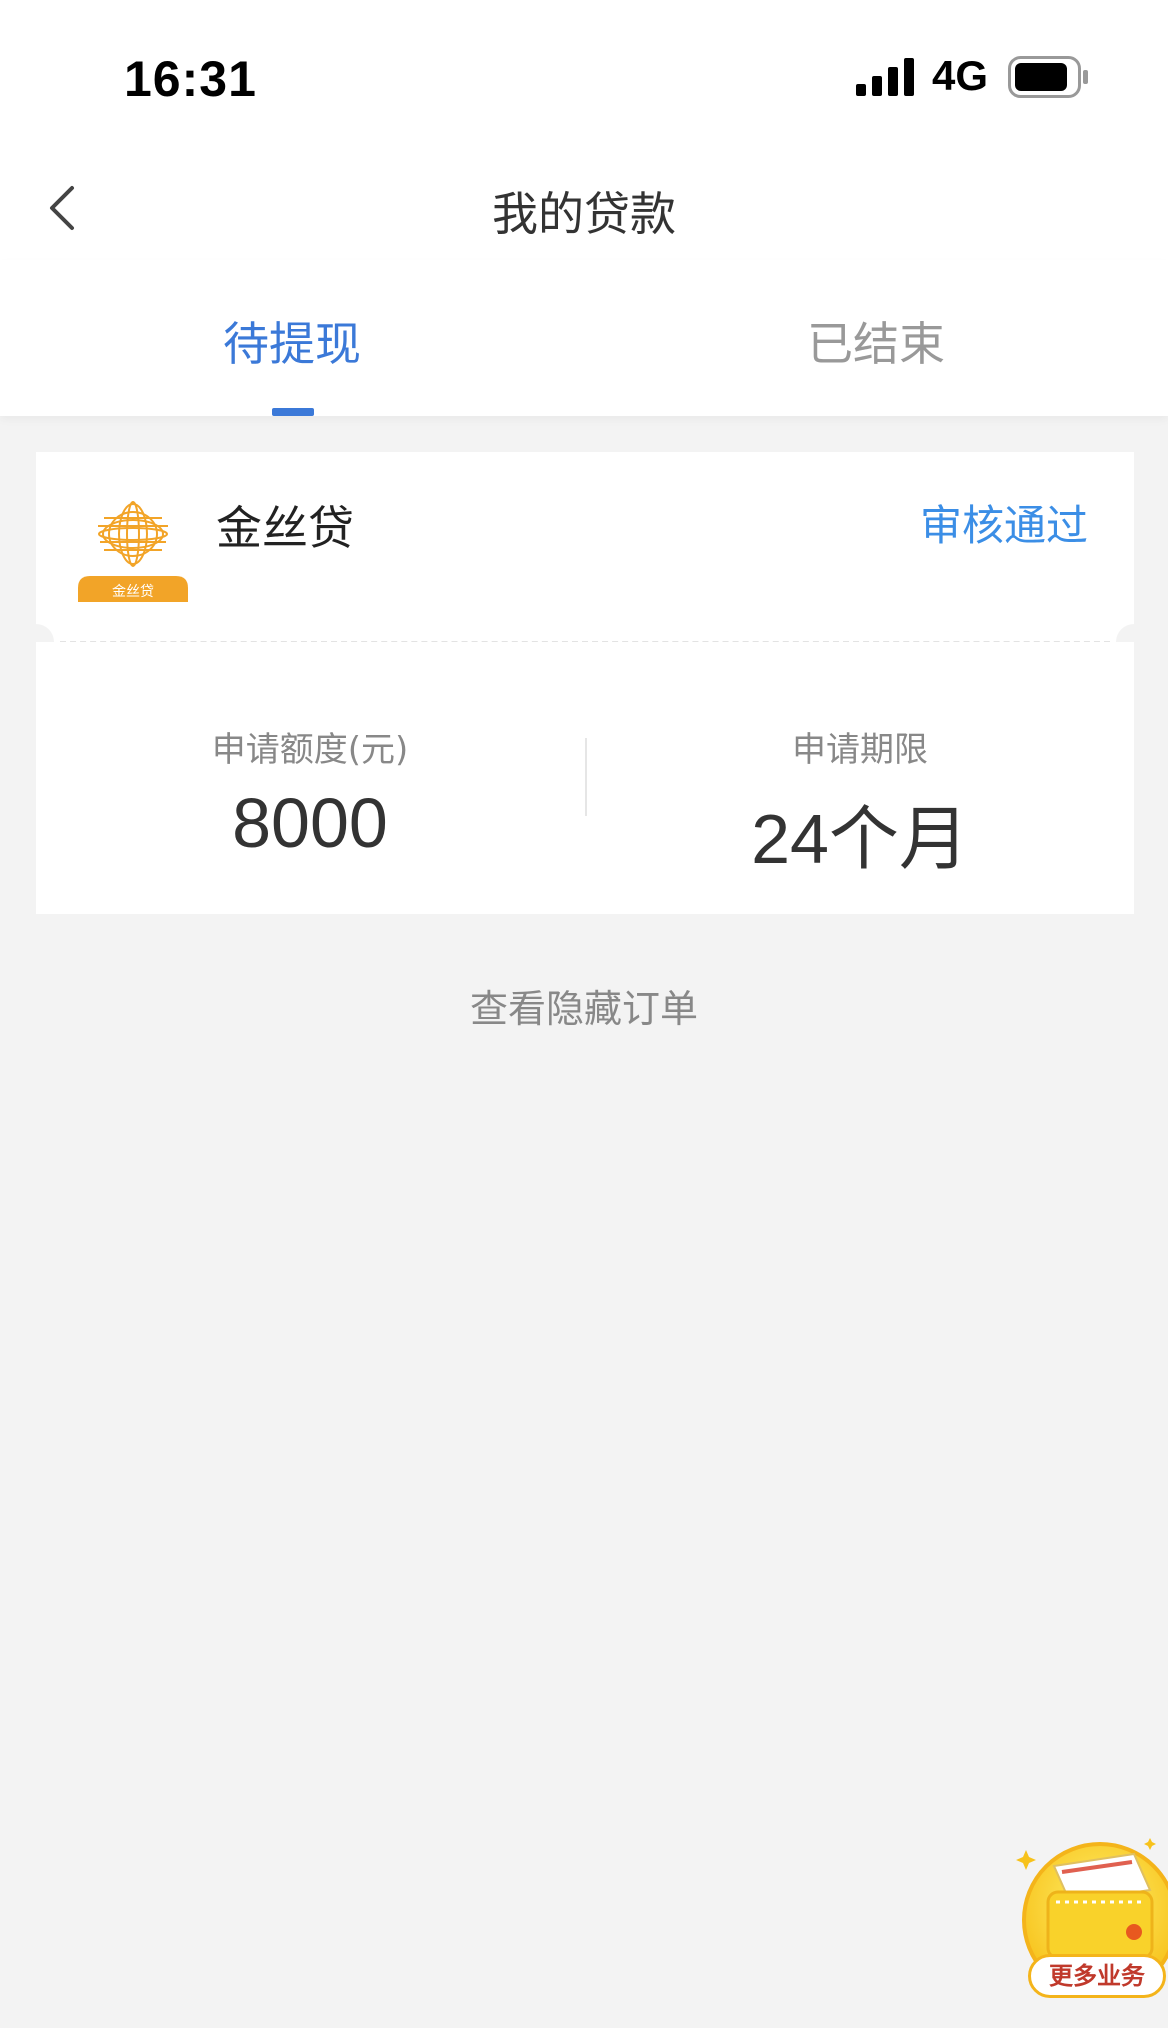 This screenshot has width=1168, height=2028. What do you see at coordinates (585, 547) in the screenshot?
I see `loan-card-header: 金丝贷 金丝贷 审核通过` at bounding box center [585, 547].